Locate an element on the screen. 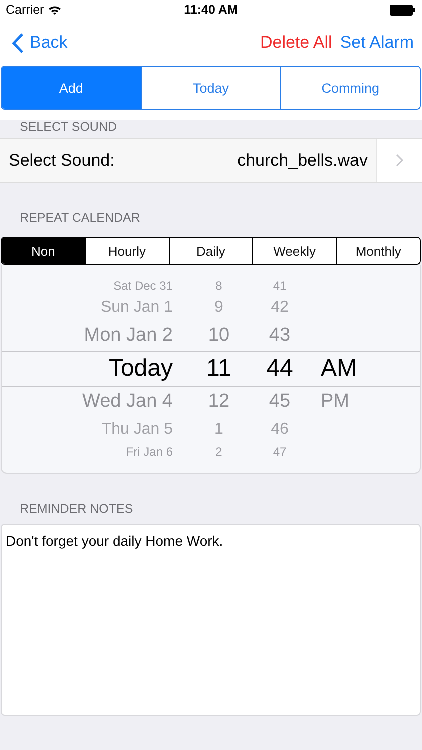 This screenshot has width=422, height=750. picker-date: Fri Jan 6 is located at coordinates (87, 452).